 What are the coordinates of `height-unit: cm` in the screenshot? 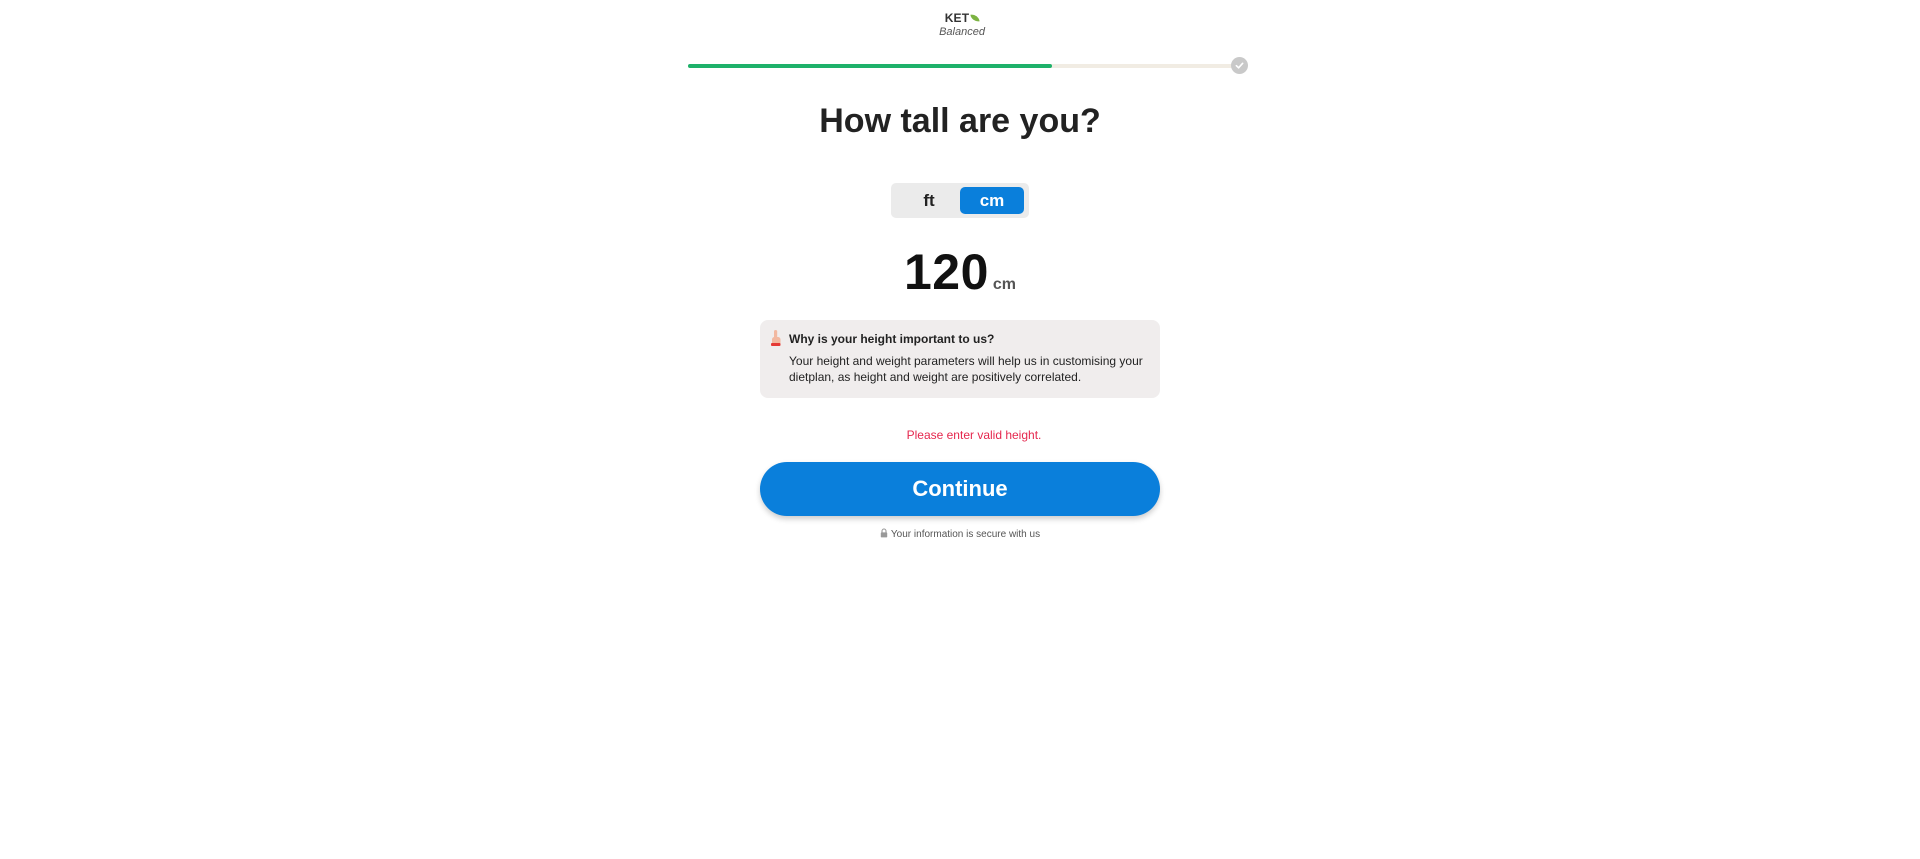 It's located at (1004, 284).